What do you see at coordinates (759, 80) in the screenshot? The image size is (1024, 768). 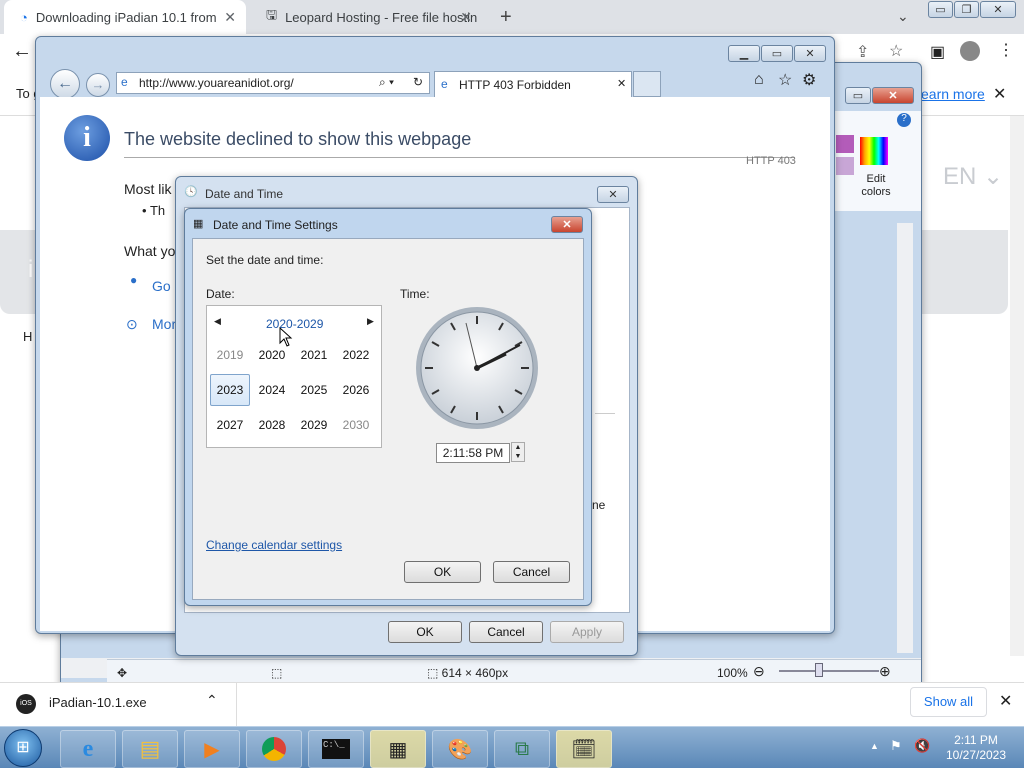 I see `home-icon: ⌂` at bounding box center [759, 80].